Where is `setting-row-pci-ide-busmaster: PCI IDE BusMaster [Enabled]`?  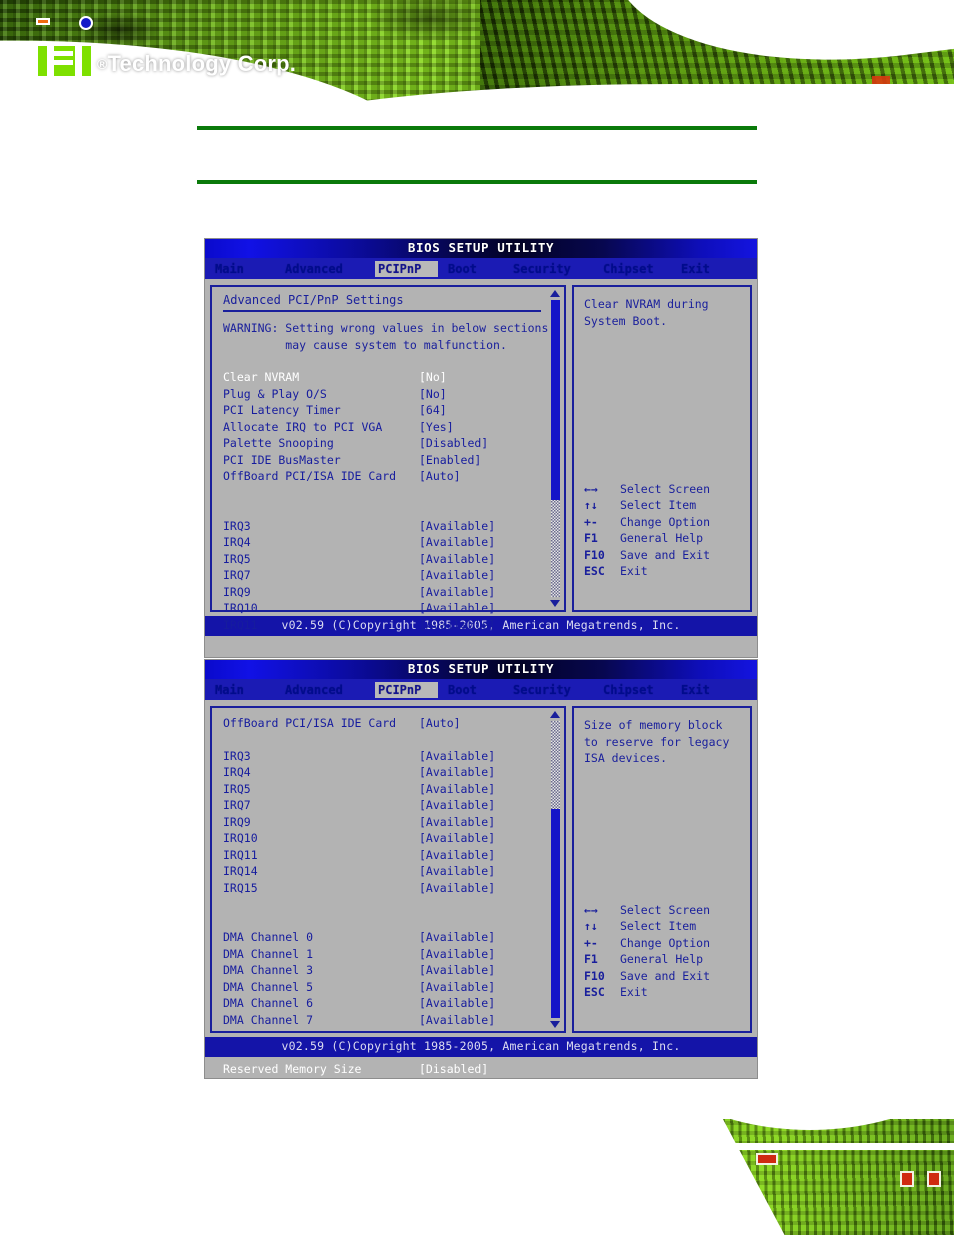
setting-row-pci-ide-busmaster: PCI IDE BusMaster [Enabled] is located at coordinates (384, 460).